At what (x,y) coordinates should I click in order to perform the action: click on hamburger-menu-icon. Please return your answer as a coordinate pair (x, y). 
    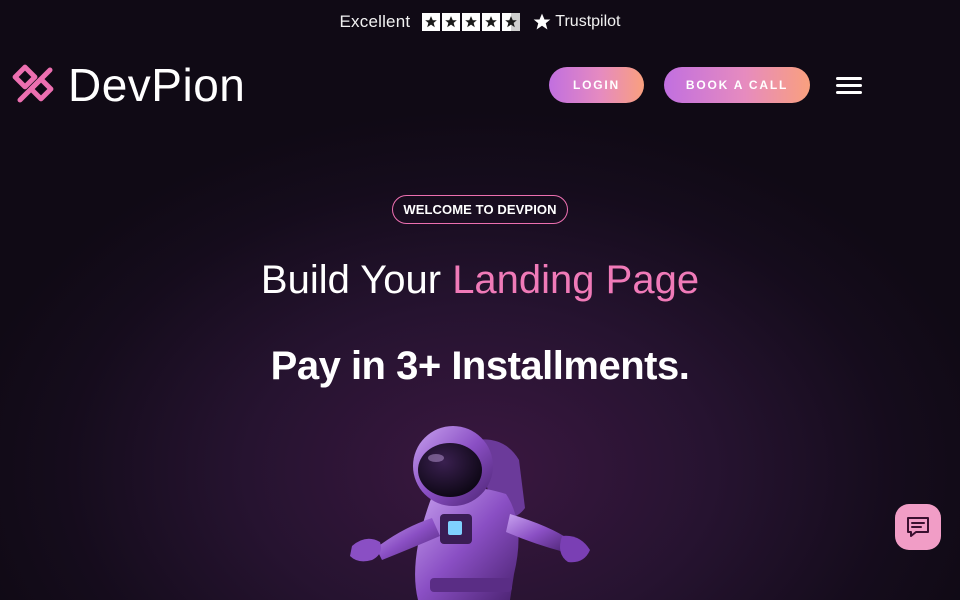
    Looking at the image, I should click on (851, 85).